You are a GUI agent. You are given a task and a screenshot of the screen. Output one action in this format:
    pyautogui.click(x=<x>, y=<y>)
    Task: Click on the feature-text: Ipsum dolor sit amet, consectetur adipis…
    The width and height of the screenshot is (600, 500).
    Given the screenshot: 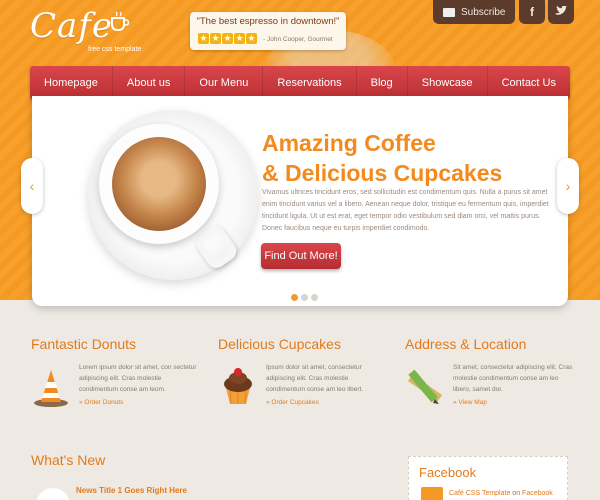 What is the action you would take?
    pyautogui.click(x=315, y=378)
    